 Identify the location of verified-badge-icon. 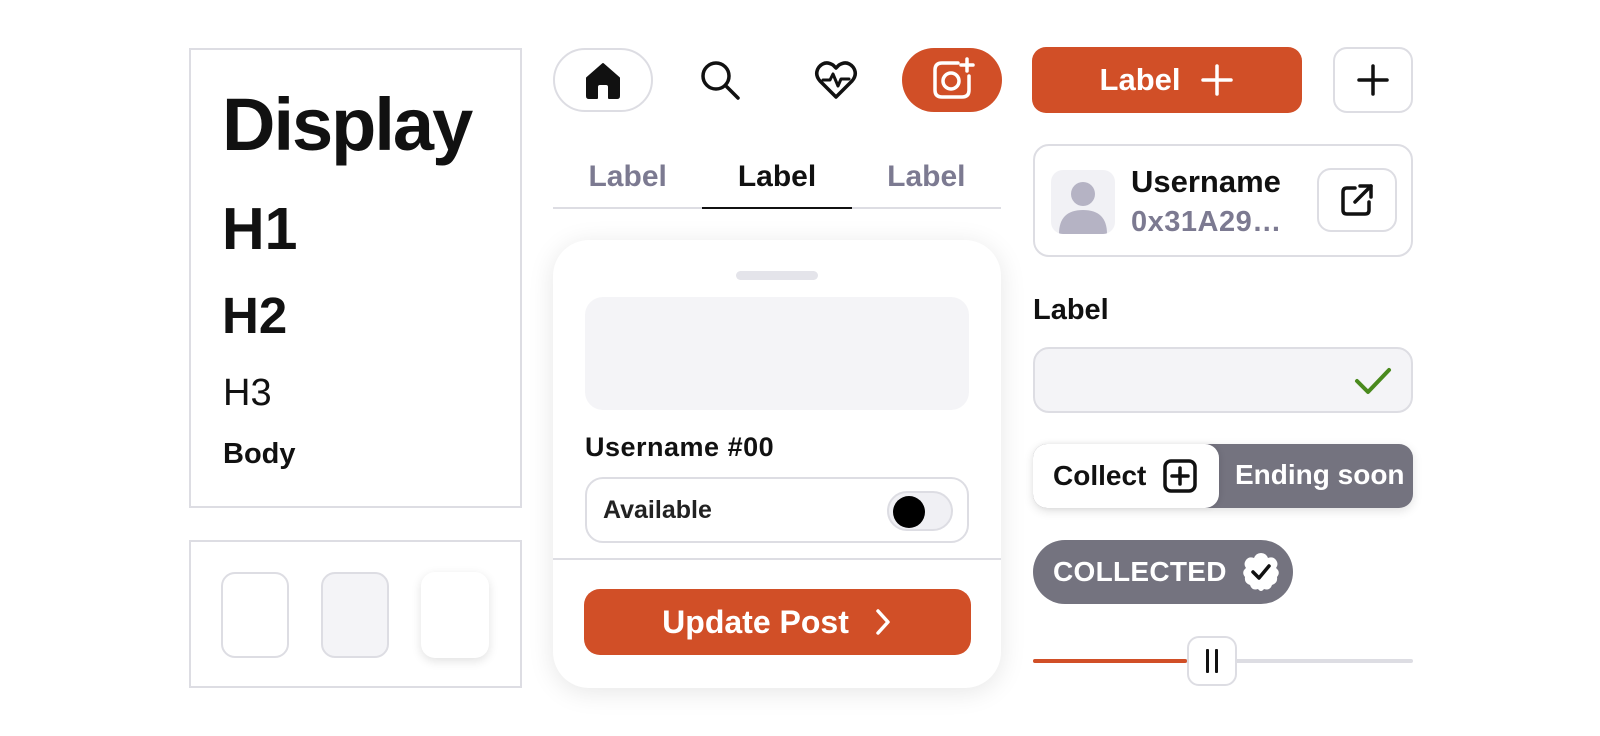
(1261, 572).